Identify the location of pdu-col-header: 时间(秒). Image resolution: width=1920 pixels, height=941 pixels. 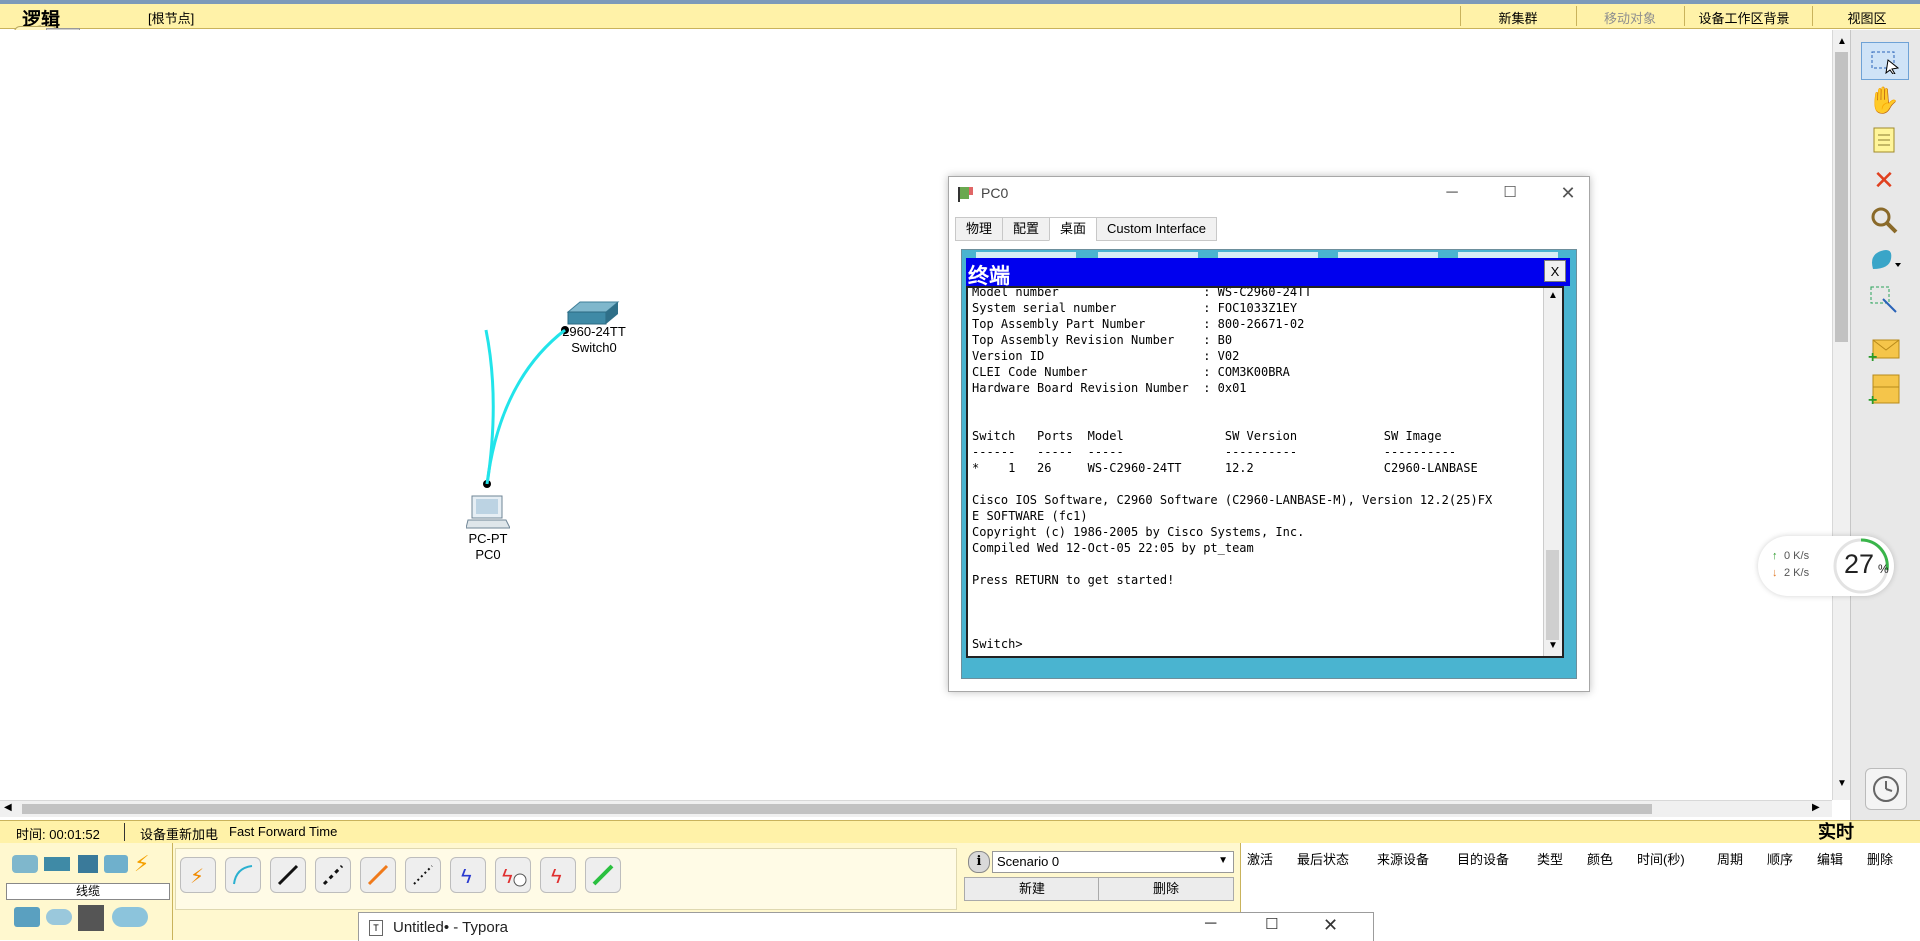
(1661, 858).